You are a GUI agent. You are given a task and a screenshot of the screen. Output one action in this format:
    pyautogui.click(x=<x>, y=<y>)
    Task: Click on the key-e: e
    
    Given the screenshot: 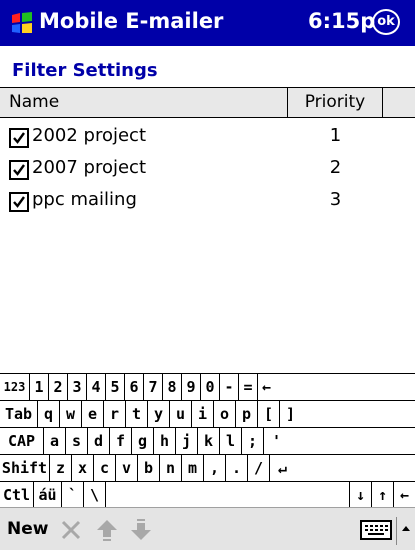 What is the action you would take?
    pyautogui.click(x=93, y=414)
    